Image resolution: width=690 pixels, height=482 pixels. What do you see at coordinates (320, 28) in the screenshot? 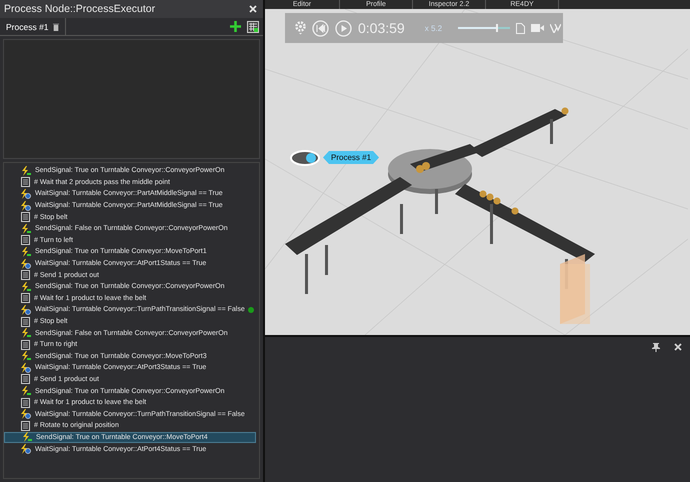
I see `rewind-icon` at bounding box center [320, 28].